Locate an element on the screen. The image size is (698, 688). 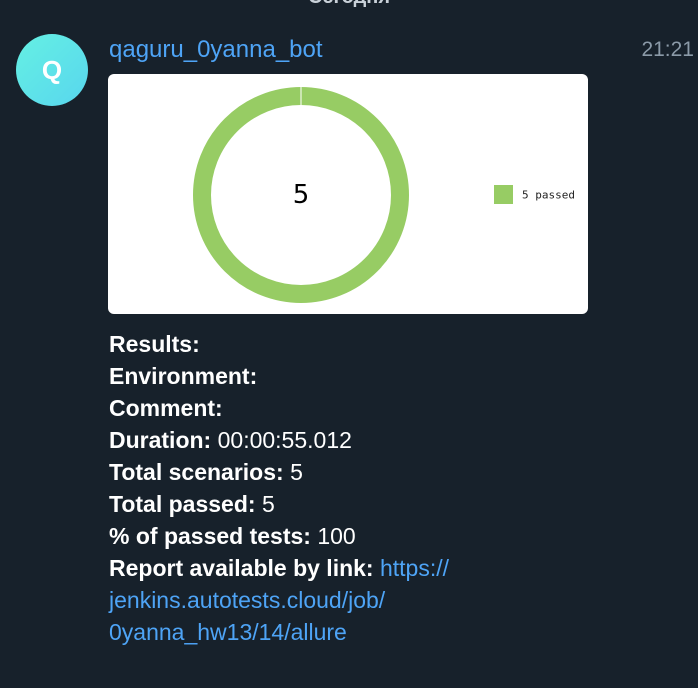
passed-percent-label: % of passed tests: is located at coordinates (210, 536).